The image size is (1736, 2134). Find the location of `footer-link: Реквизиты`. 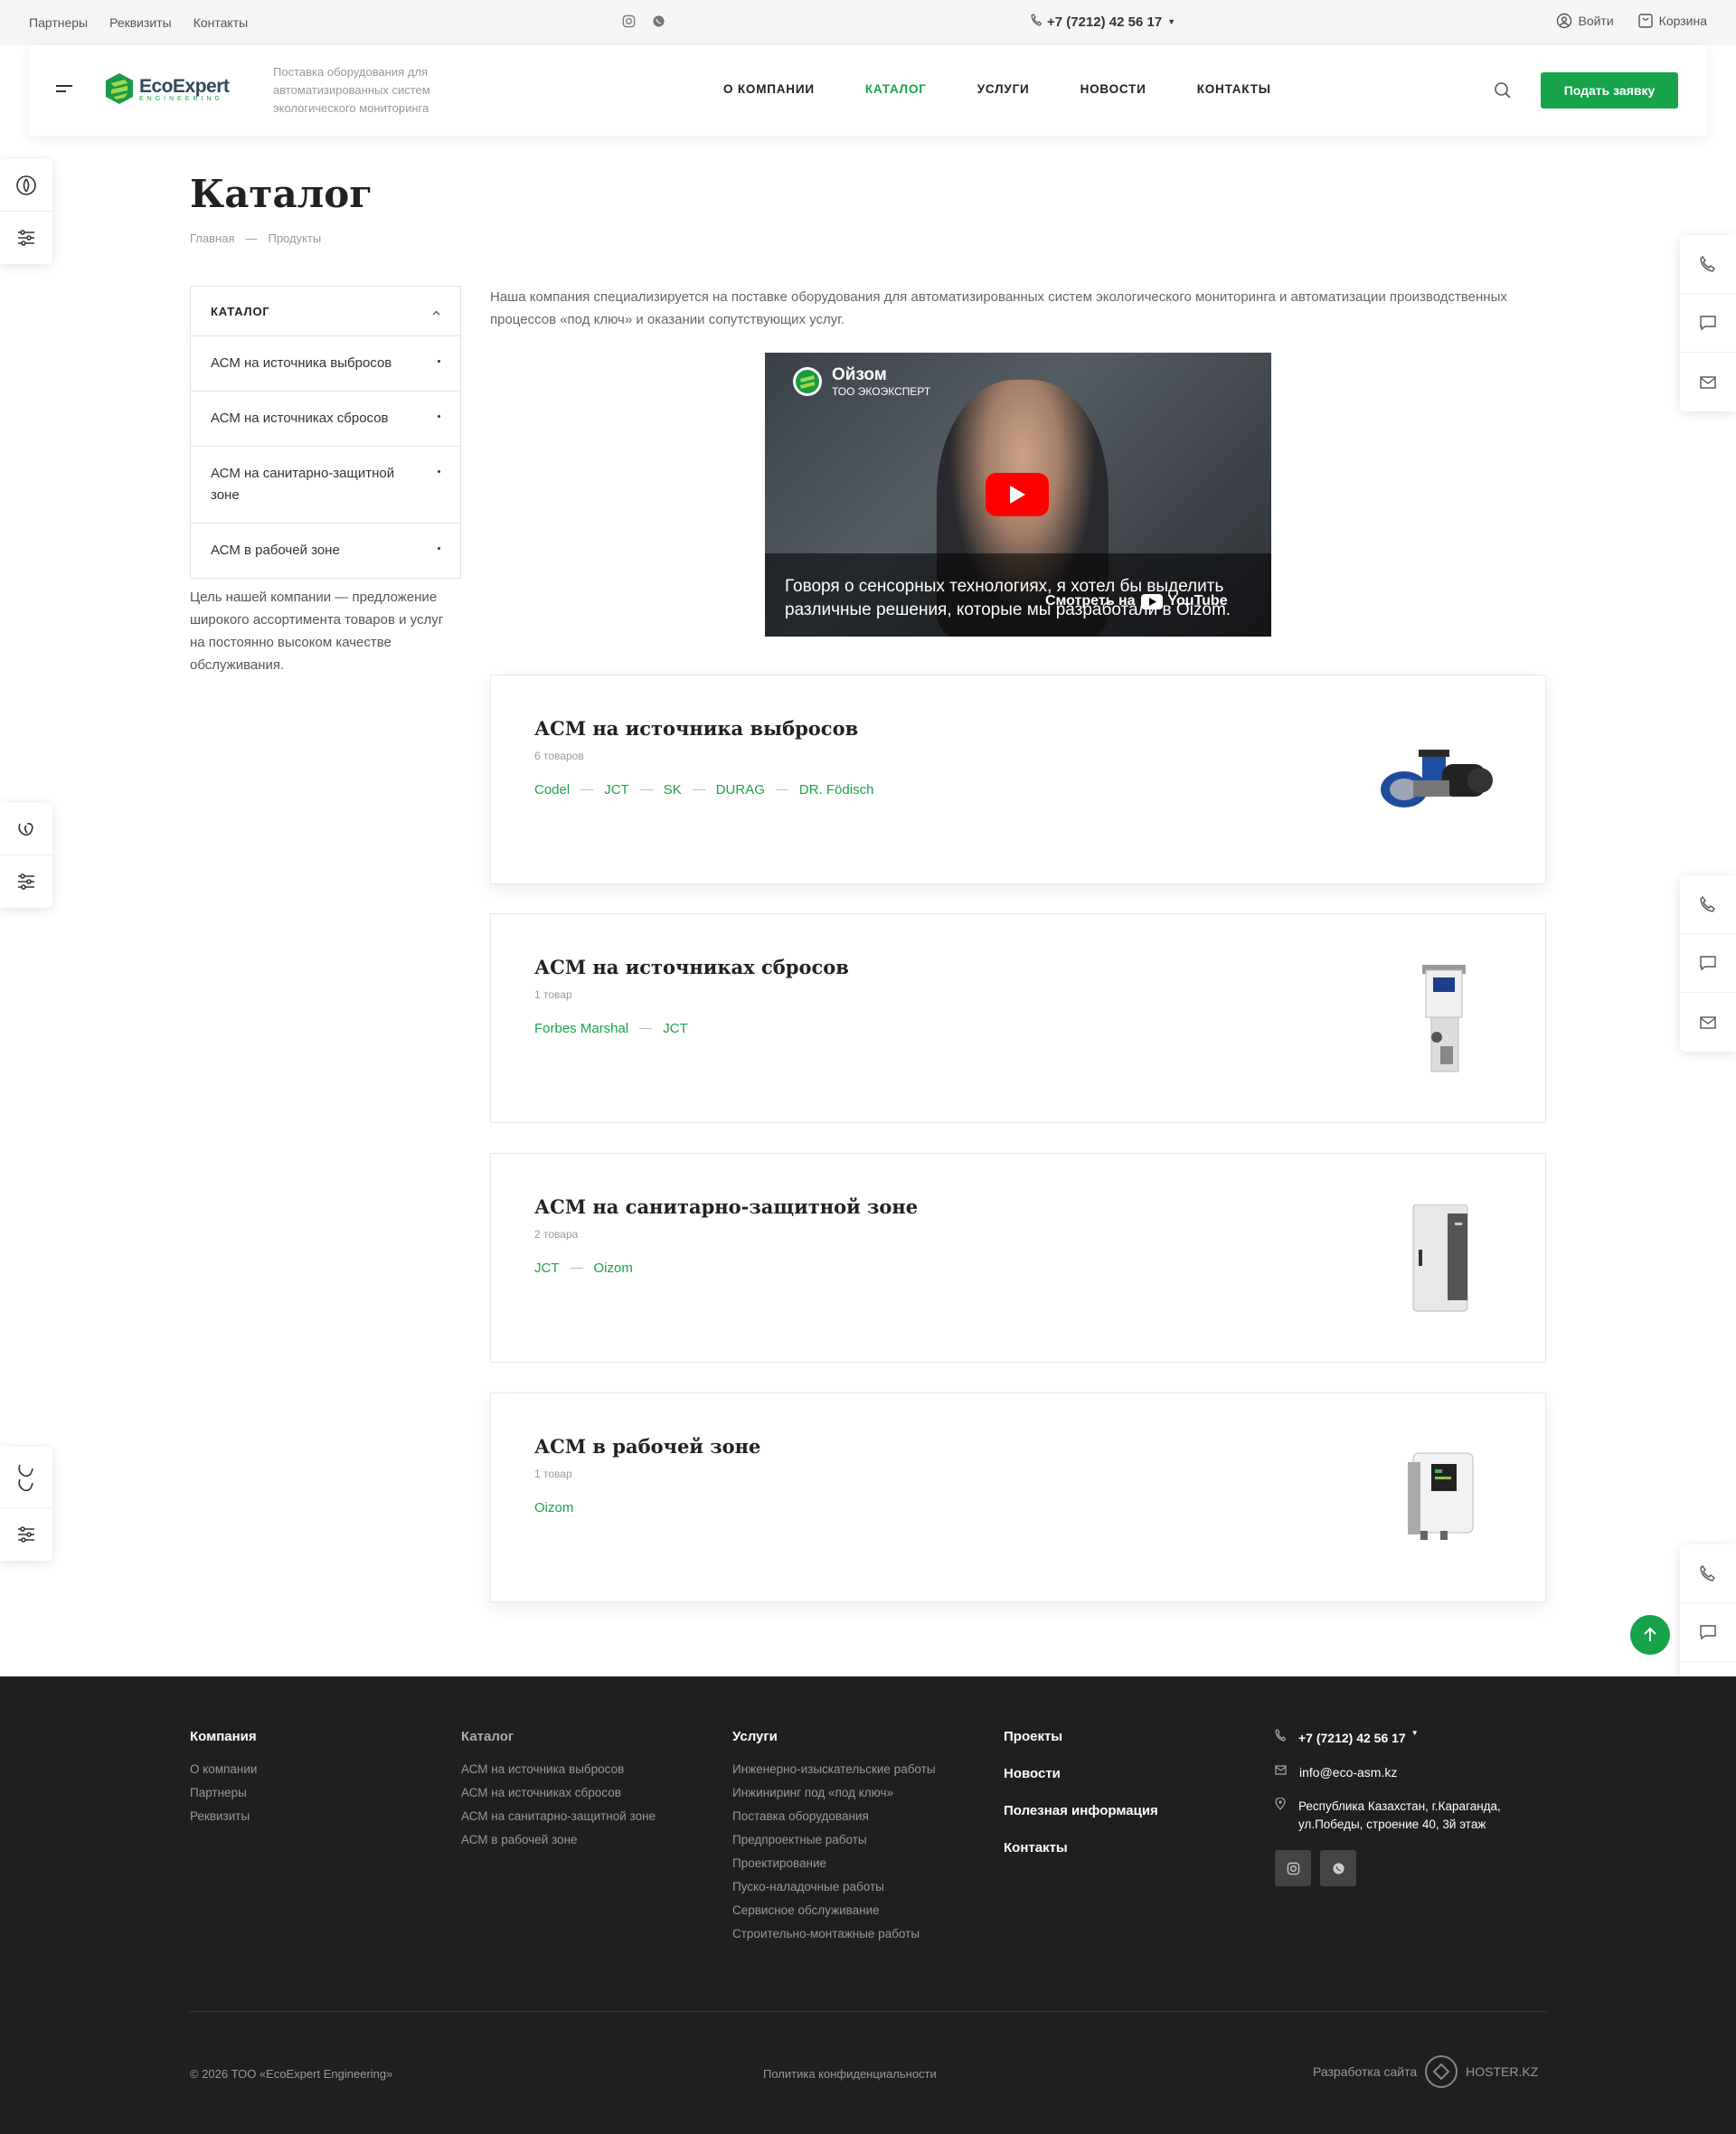

footer-link: Реквизиты is located at coordinates (224, 1816).